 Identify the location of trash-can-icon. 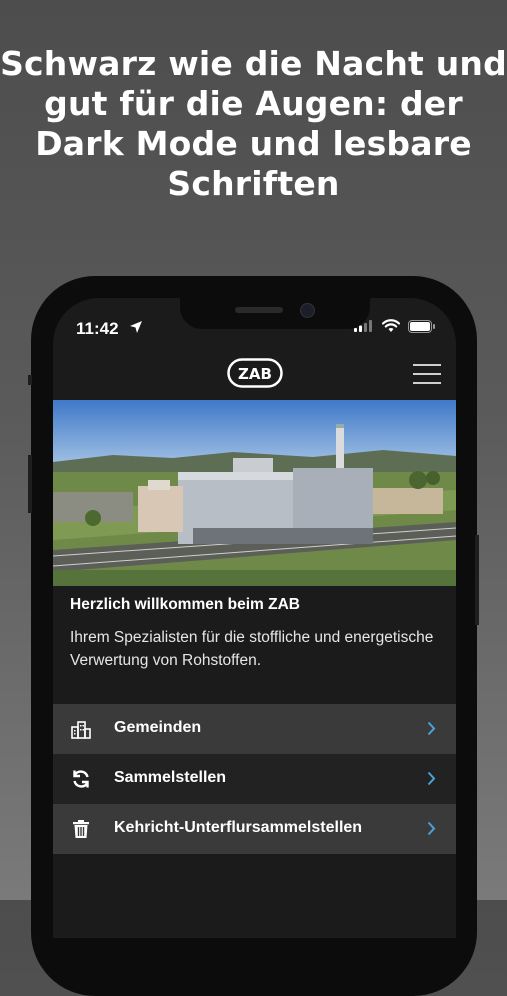
(81, 829).